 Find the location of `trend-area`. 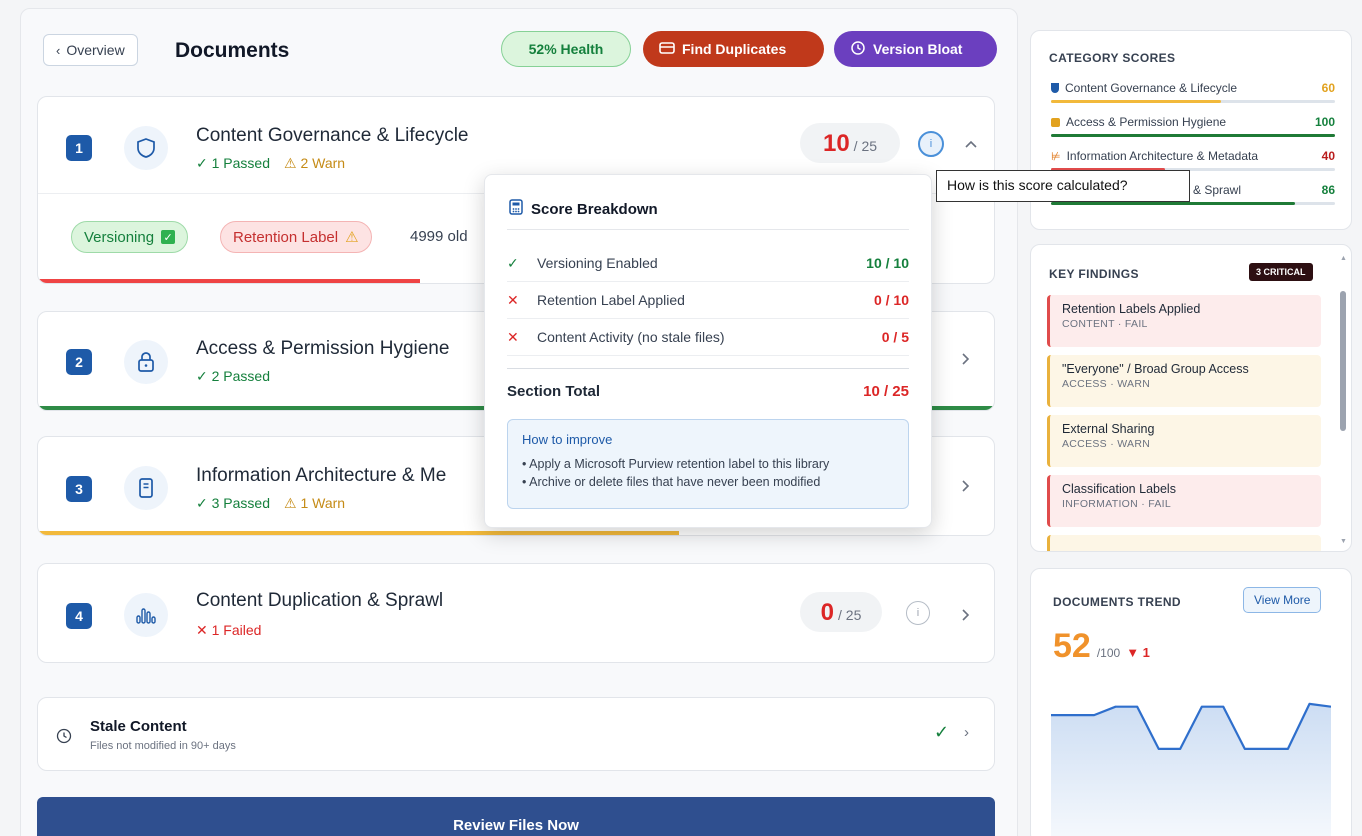

trend-area is located at coordinates (1191, 769).